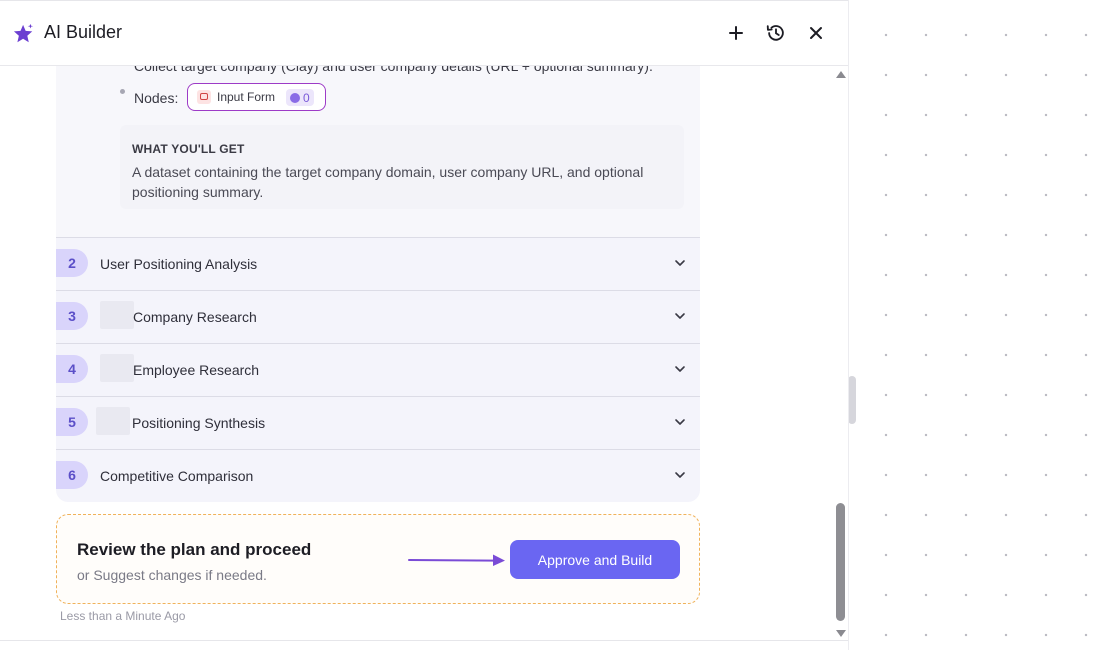  Describe the element at coordinates (456, 560) in the screenshot. I see `arrow-right-icon` at that location.